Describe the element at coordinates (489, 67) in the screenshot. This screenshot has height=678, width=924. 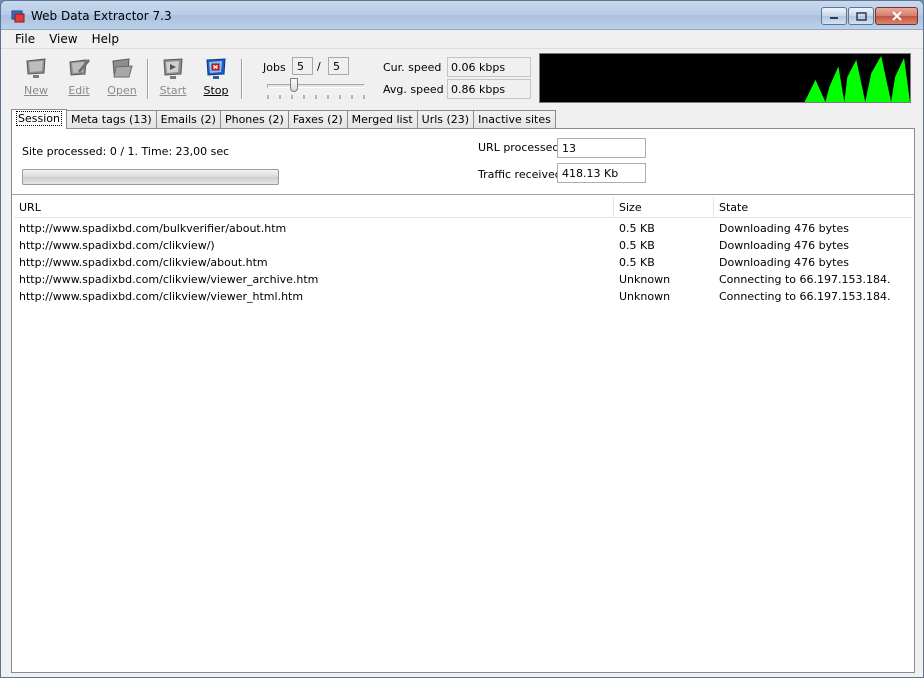
I see `cur-speed-value: 0.06 kbps` at that location.